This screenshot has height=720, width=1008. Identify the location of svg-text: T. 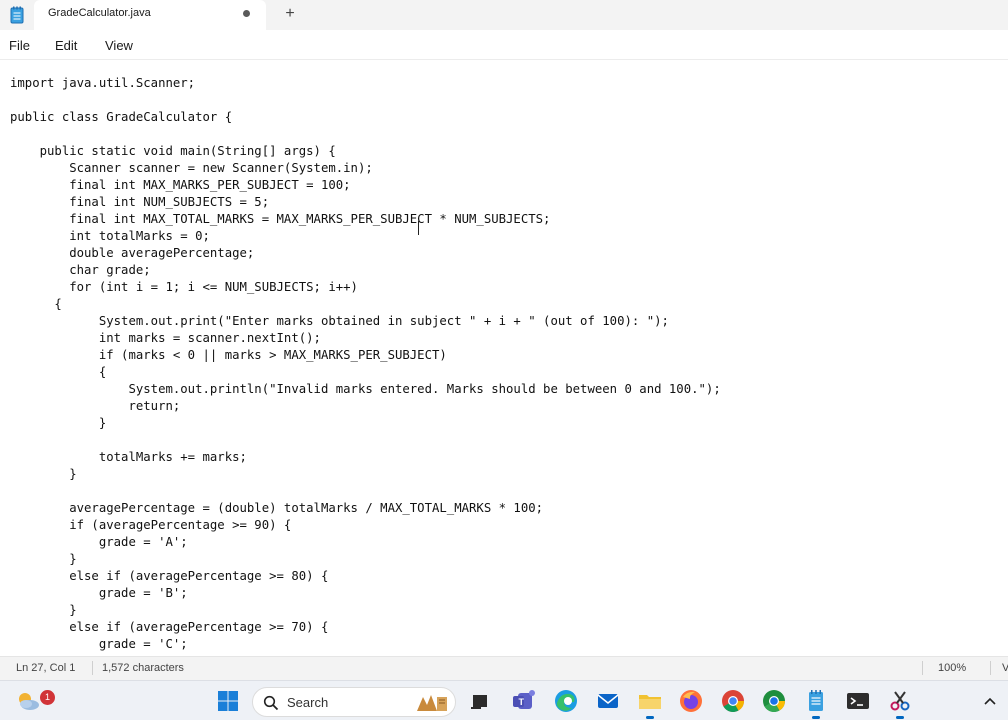
(522, 702).